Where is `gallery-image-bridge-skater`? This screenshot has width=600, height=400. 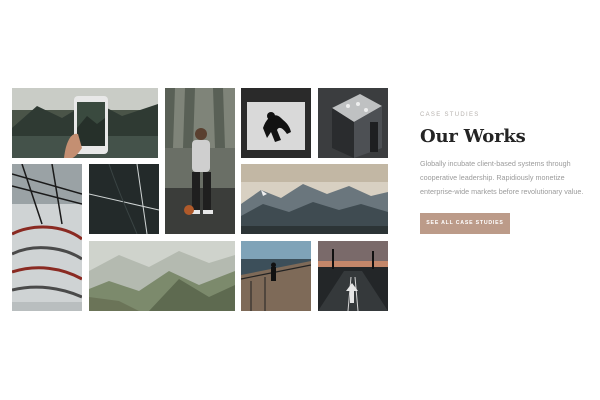 gallery-image-bridge-skater is located at coordinates (276, 276).